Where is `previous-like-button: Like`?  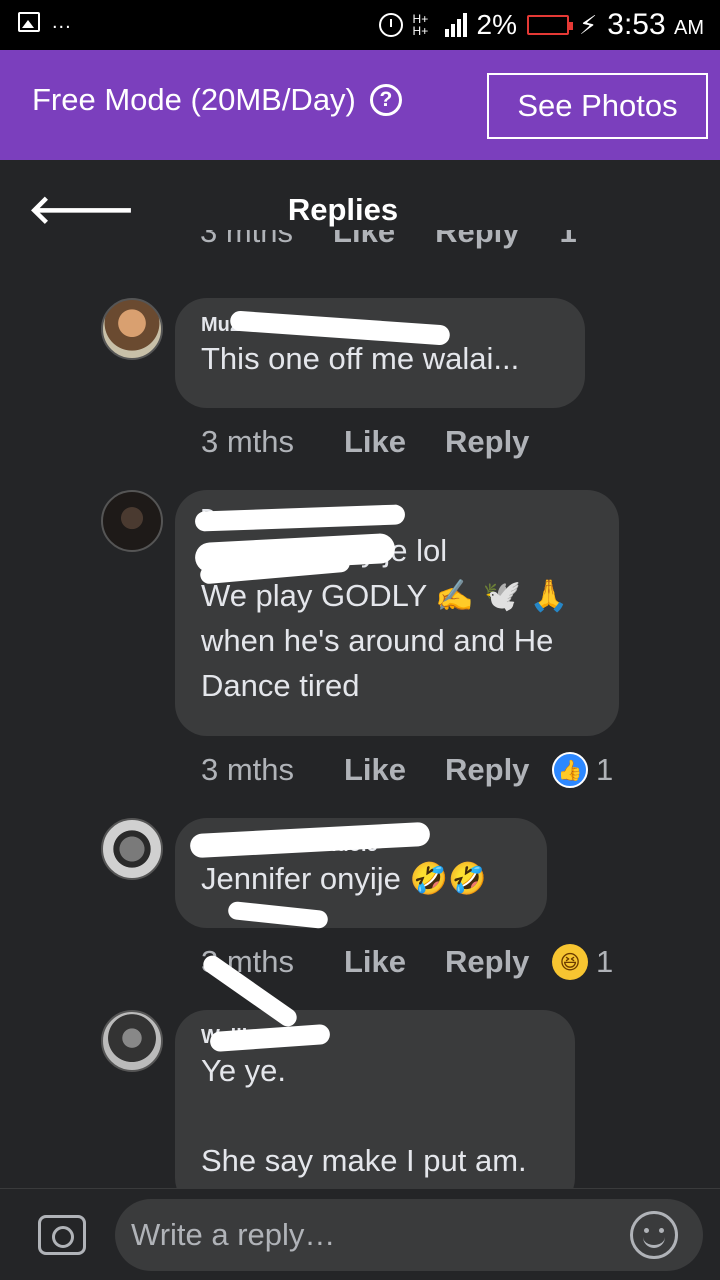
previous-like-button: Like is located at coordinates (364, 240).